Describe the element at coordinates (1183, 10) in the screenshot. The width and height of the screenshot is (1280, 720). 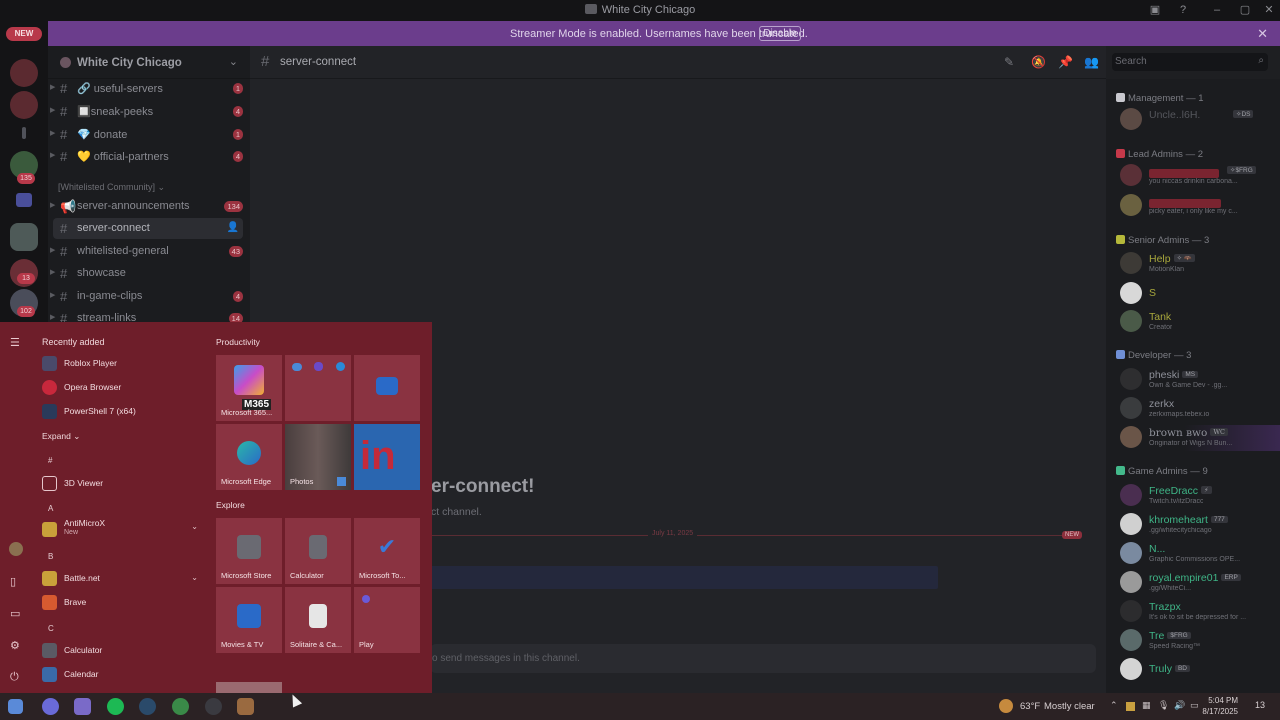
I see `help-icon: ?` at that location.